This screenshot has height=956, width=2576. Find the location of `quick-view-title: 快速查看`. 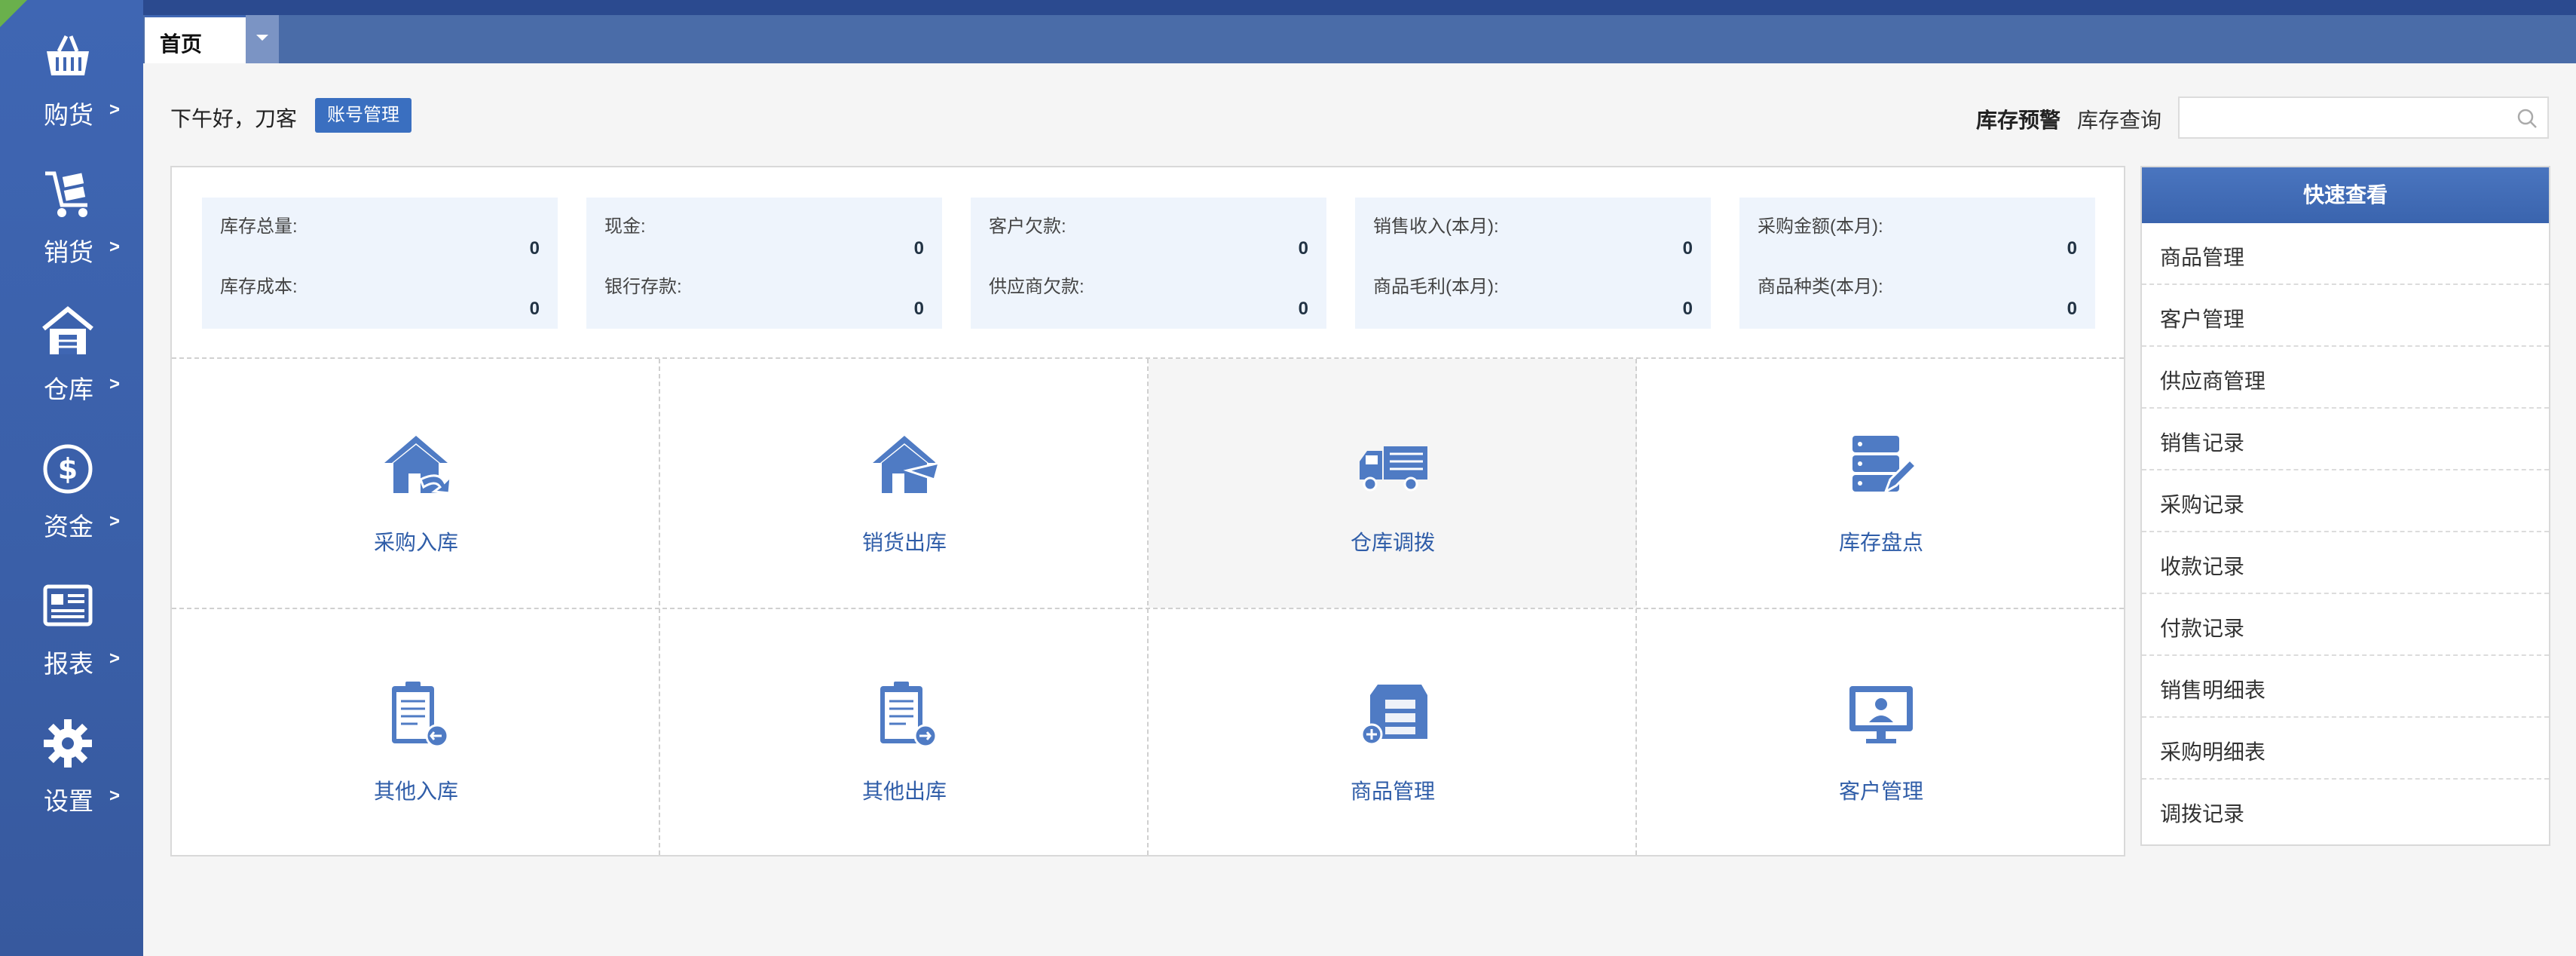

quick-view-title: 快速查看 is located at coordinates (2345, 195).